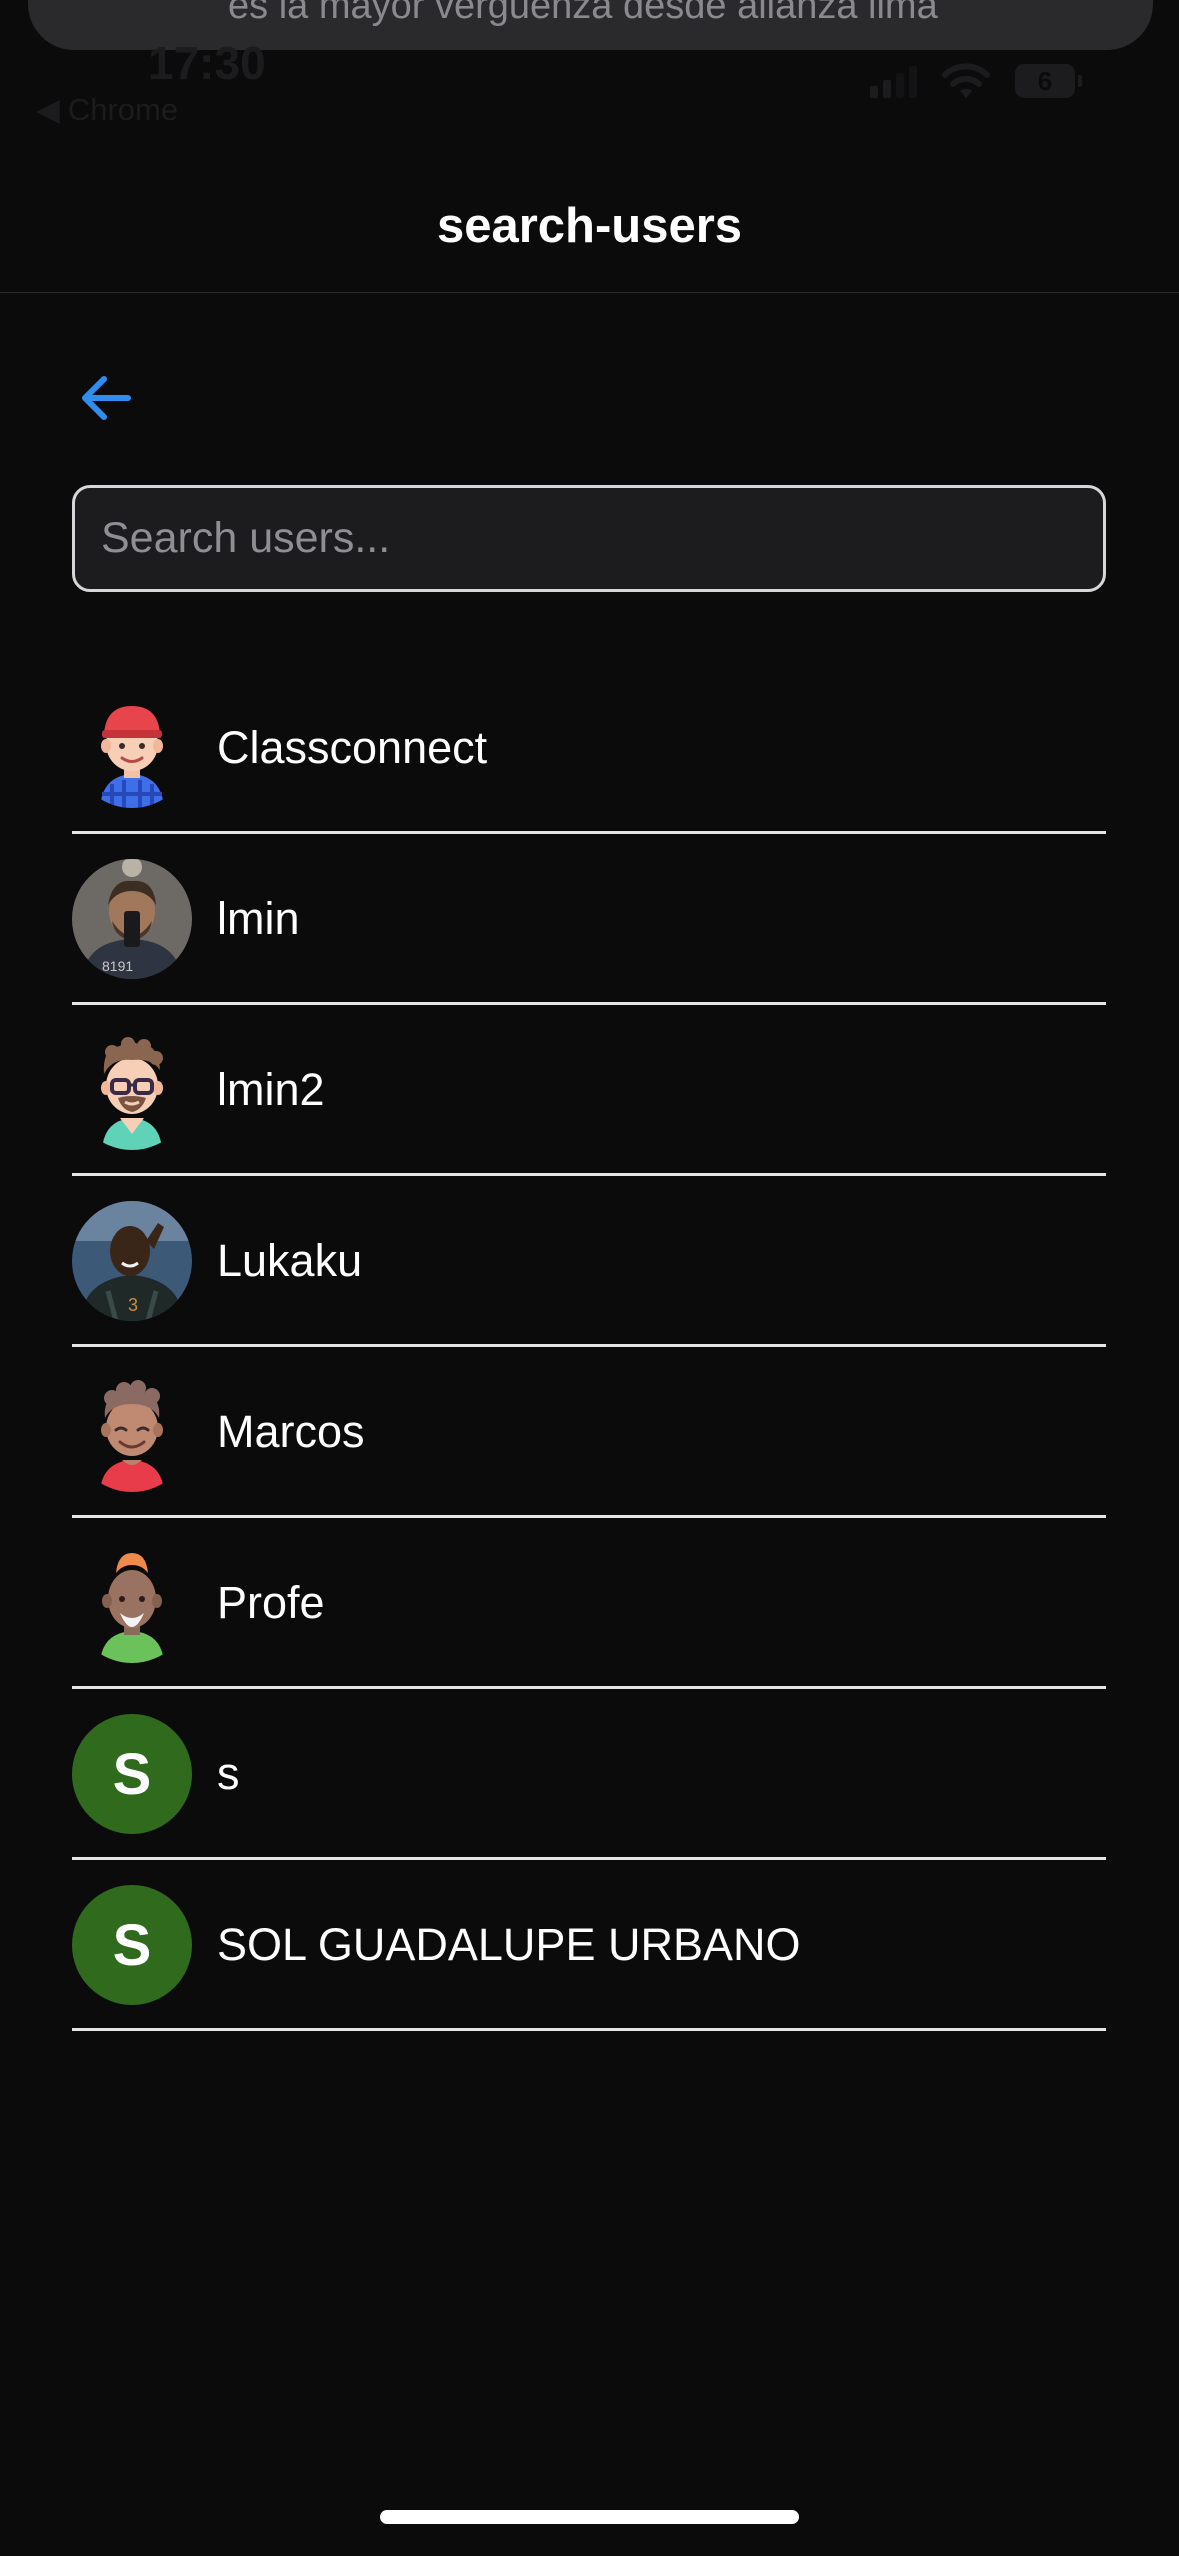 This screenshot has width=1179, height=2556. What do you see at coordinates (589, 1091) in the screenshot?
I see `user-row-lmin2: lmin2` at bounding box center [589, 1091].